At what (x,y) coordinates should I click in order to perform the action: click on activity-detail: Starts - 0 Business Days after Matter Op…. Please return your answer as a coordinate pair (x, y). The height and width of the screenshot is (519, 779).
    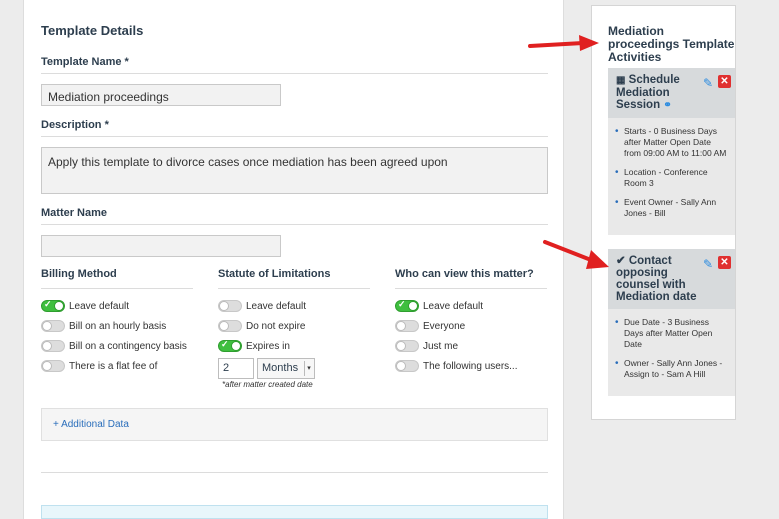
    Looking at the image, I should click on (670, 142).